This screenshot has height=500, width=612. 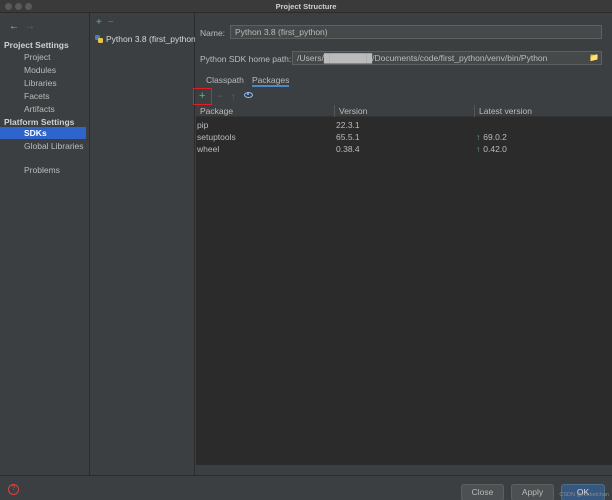 What do you see at coordinates (233, 96) in the screenshot?
I see `upgrade-package-arrow-up-icon: ↑` at bounding box center [233, 96].